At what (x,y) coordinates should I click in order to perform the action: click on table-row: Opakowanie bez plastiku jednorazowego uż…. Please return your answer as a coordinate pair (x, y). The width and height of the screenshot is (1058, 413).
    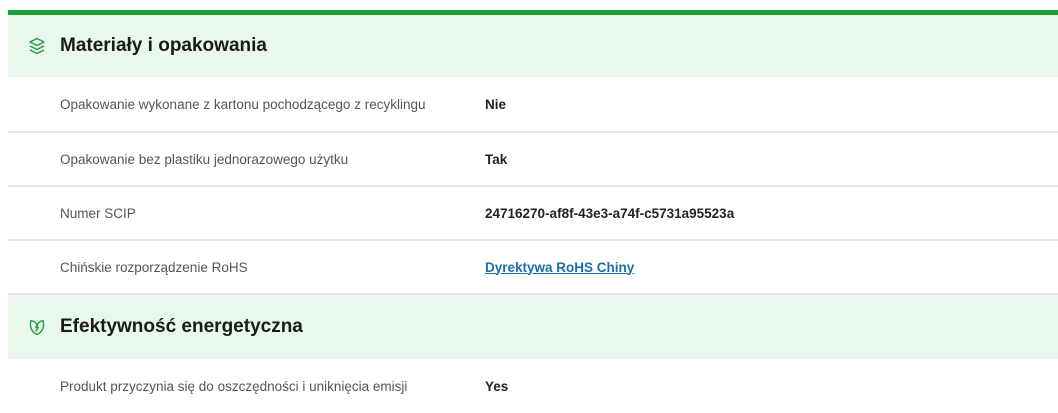
    Looking at the image, I should click on (533, 160).